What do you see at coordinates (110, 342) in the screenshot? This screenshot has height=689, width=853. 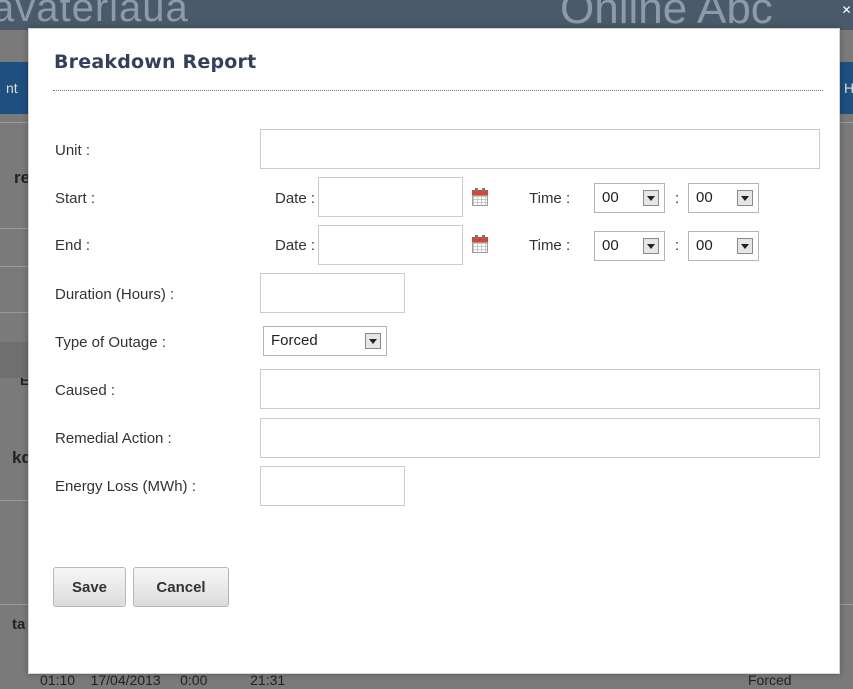 I see `outage-type-label: Type of Outage :` at bounding box center [110, 342].